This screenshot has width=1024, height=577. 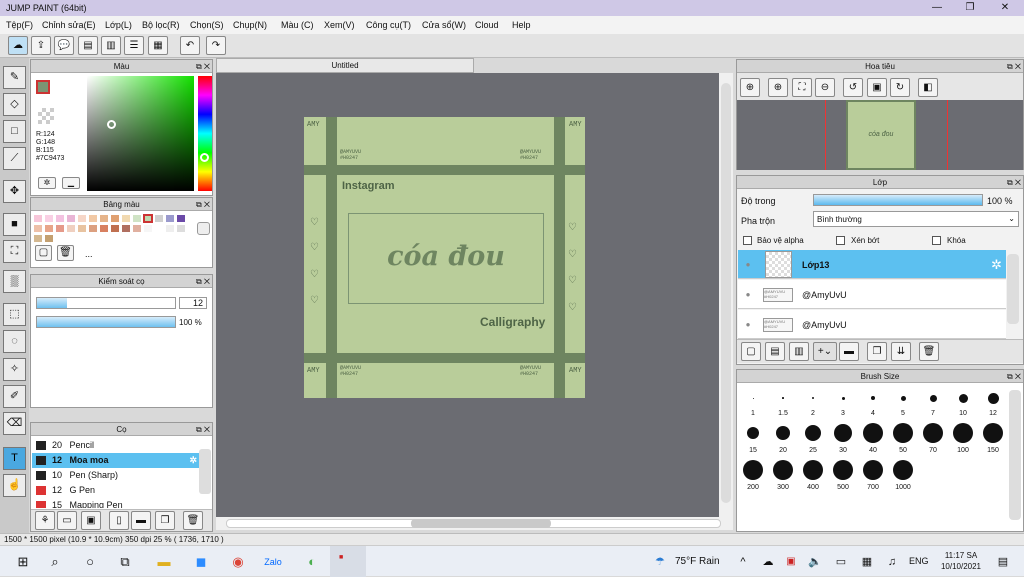 I want to click on brush-item: 12 G Pen, so click(x=115, y=490).